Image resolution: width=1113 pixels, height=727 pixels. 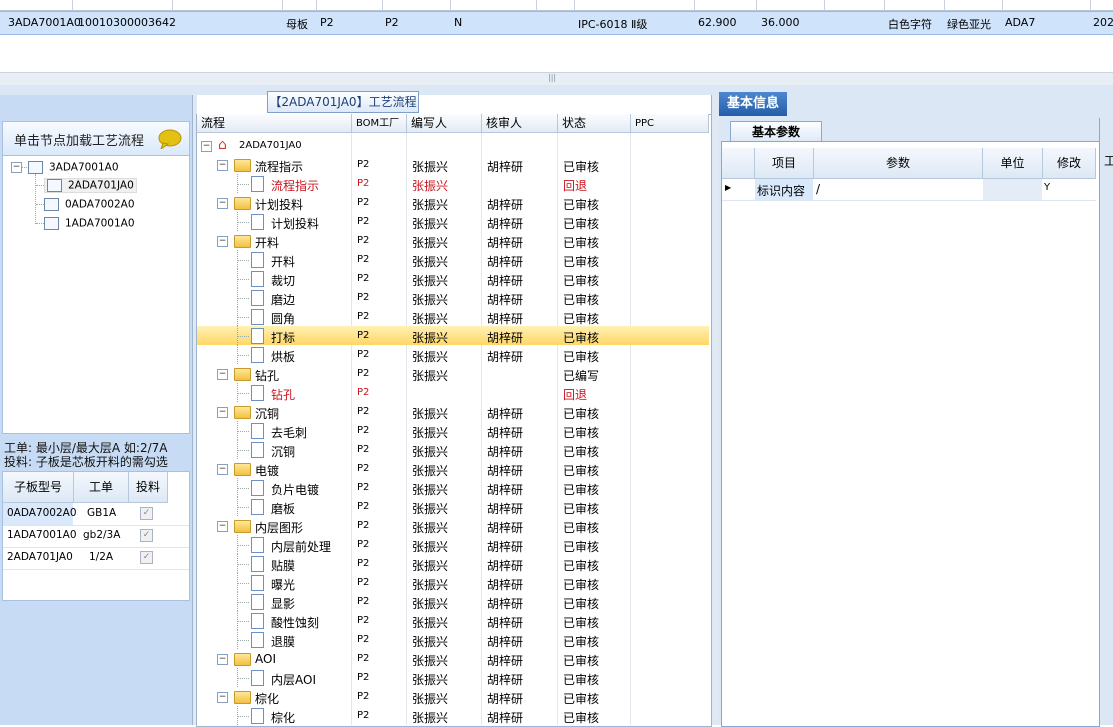 What do you see at coordinates (784, 163) in the screenshot?
I see `col-header-item: 项目` at bounding box center [784, 163].